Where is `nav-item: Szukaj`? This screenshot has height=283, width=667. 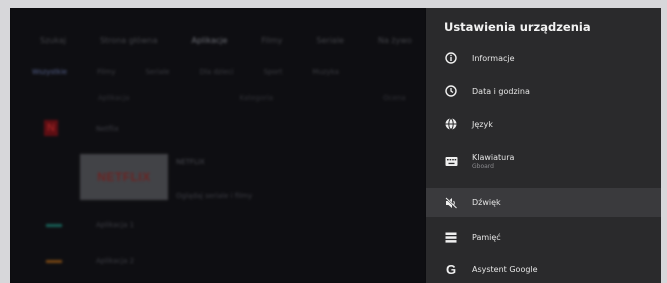
nav-item: Szukaj is located at coordinates (53, 40).